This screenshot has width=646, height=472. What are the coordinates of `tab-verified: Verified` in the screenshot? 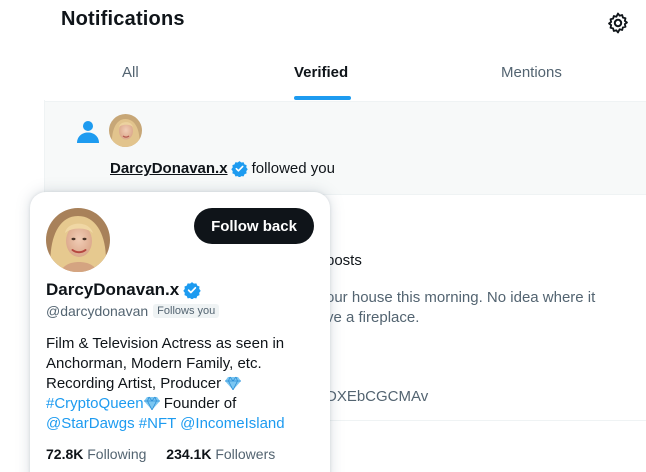 It's located at (321, 72).